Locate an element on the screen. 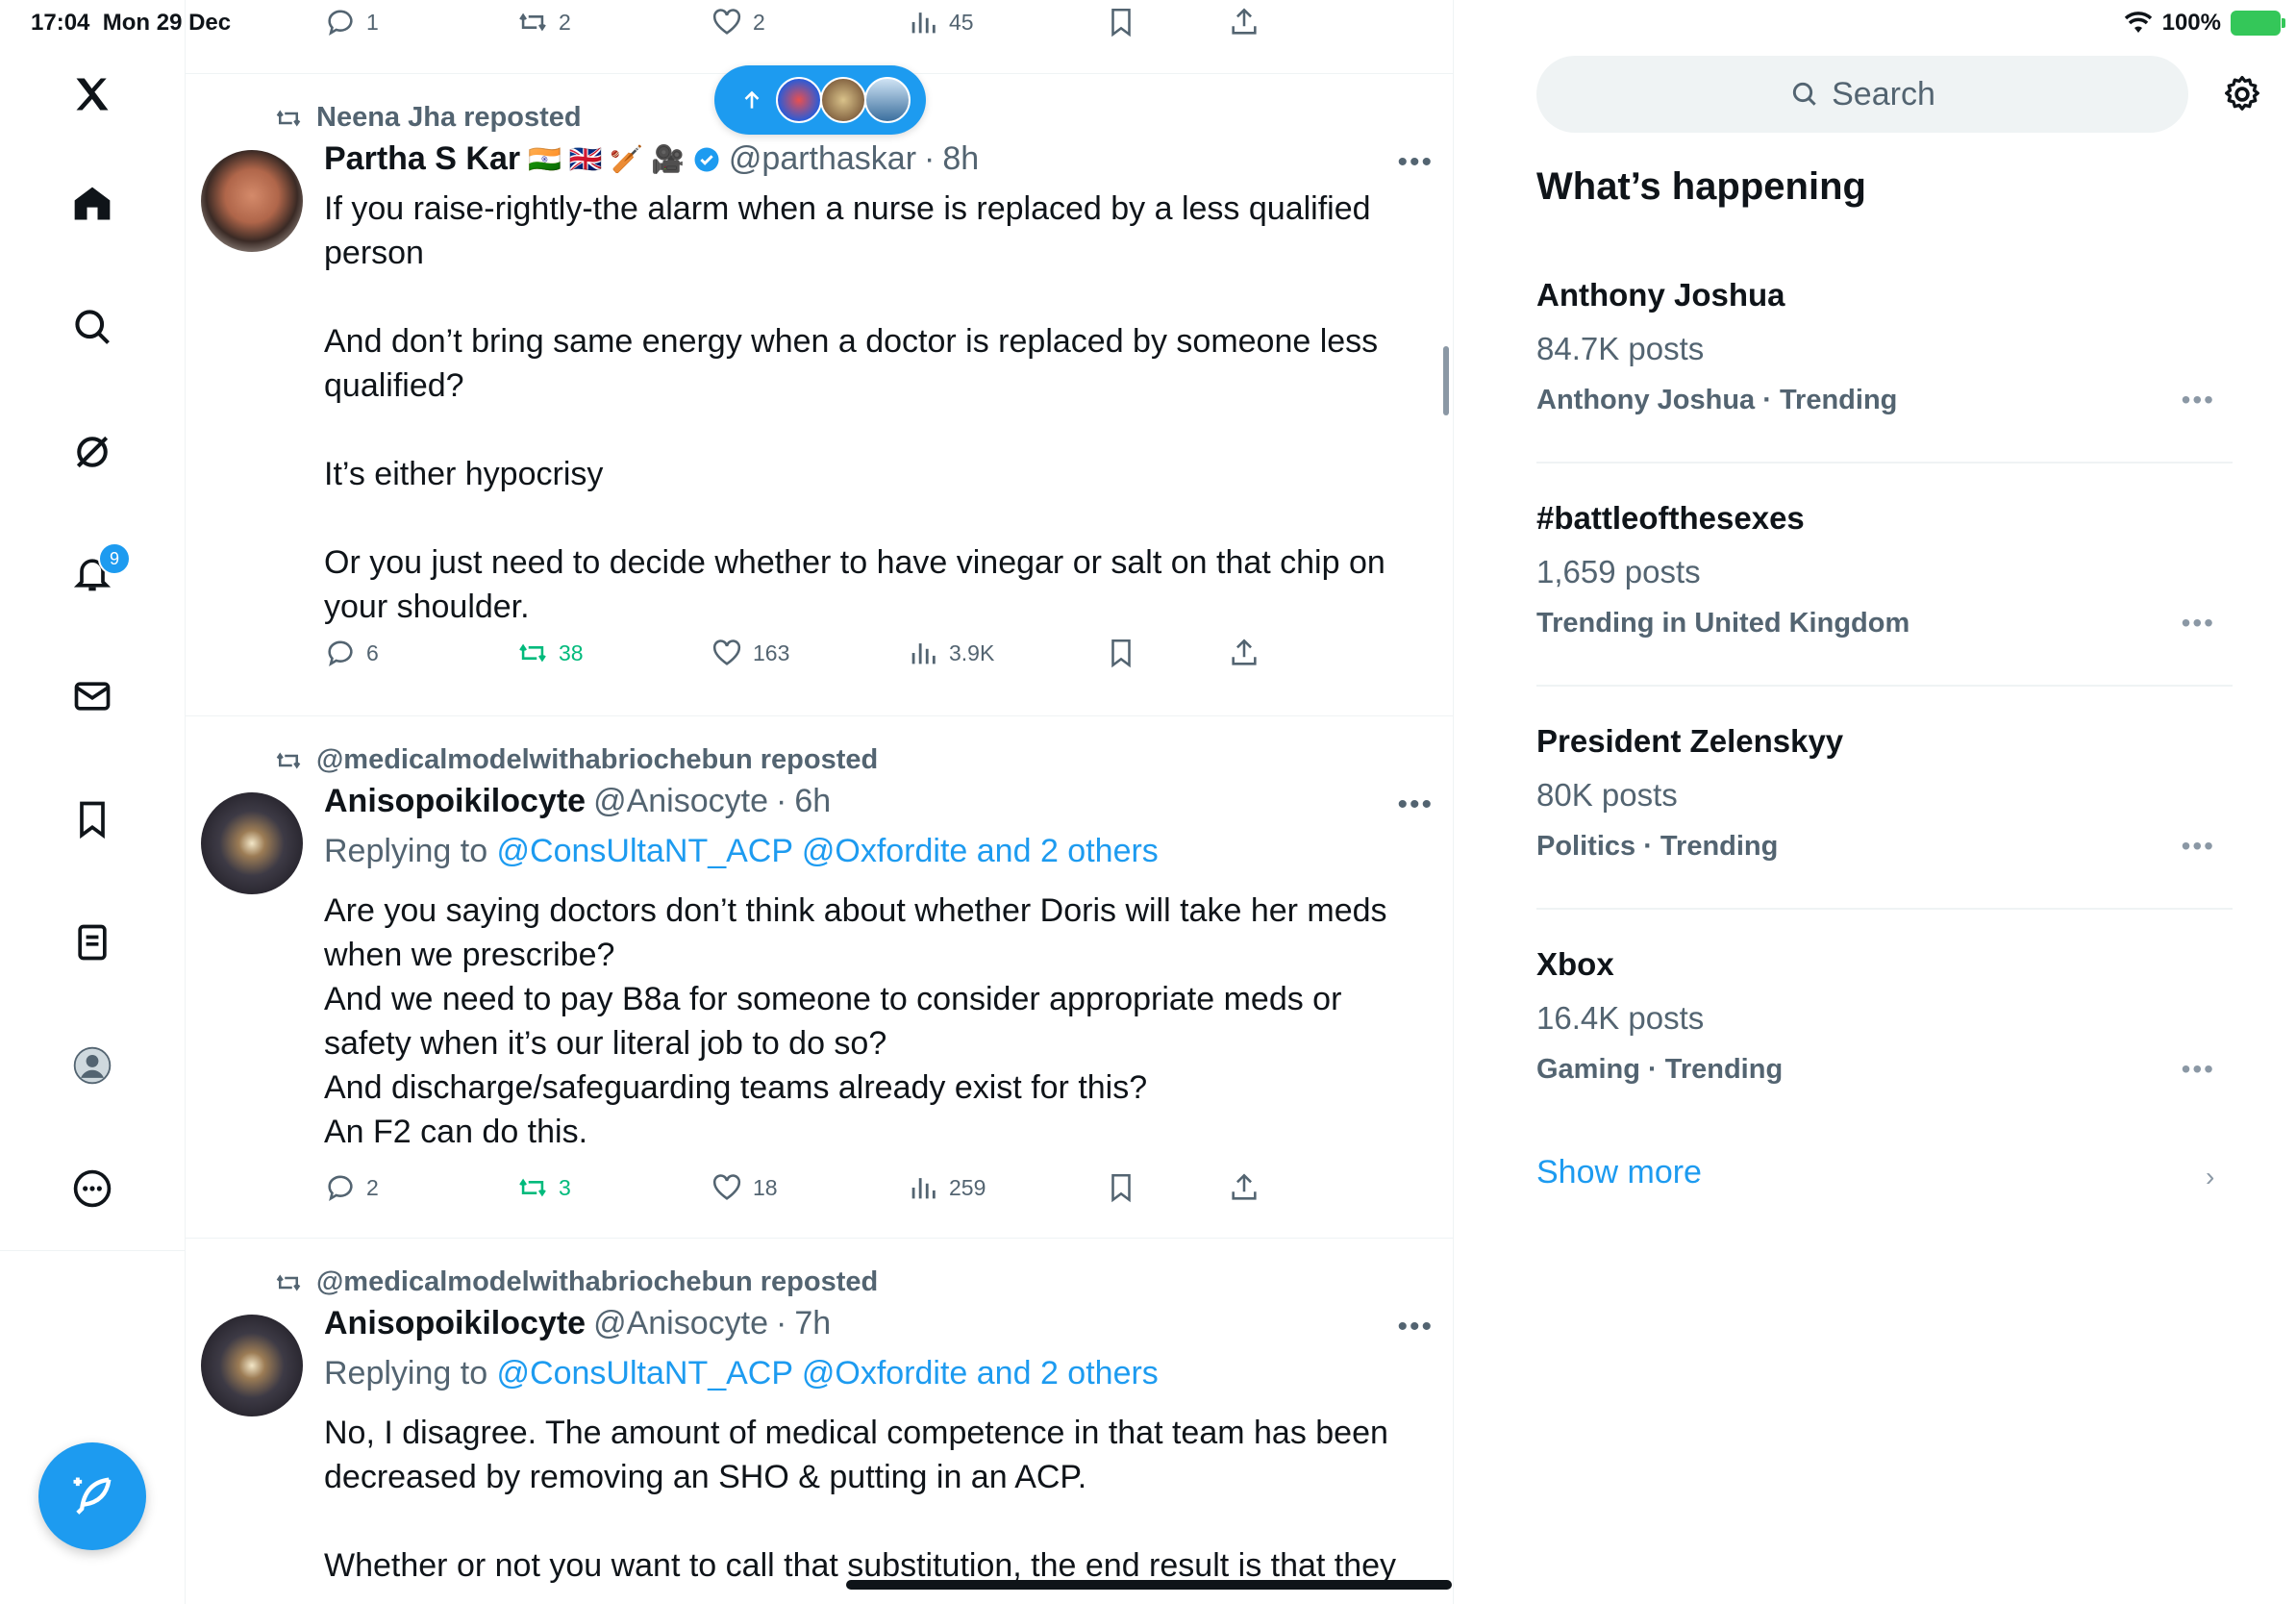  repost-button: 3 is located at coordinates (543, 1187).